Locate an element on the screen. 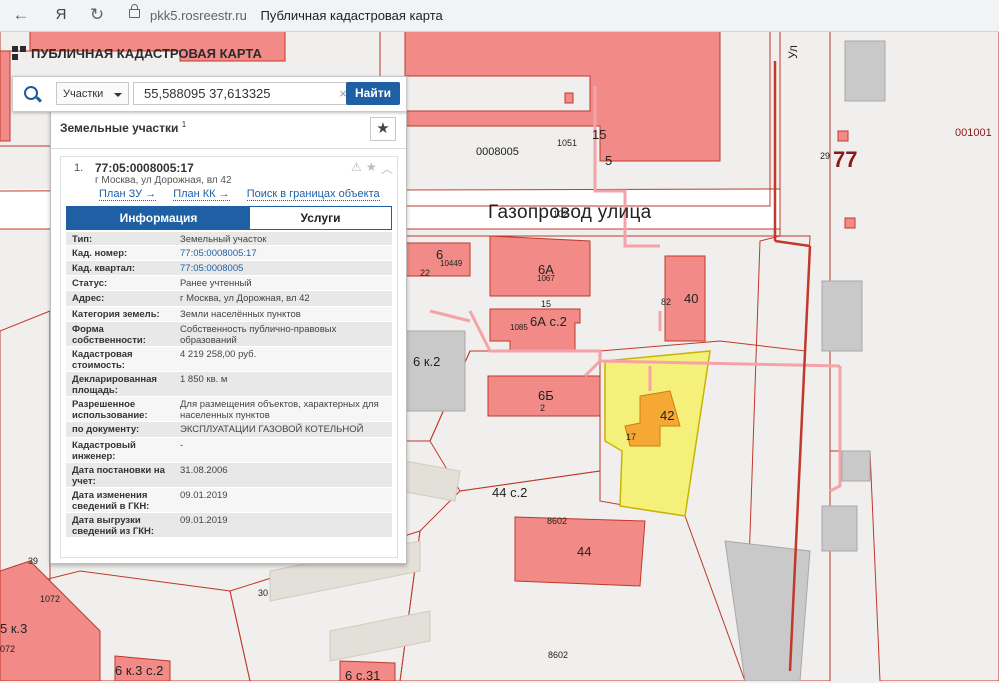  row-key: Тип: is located at coordinates (82, 239).